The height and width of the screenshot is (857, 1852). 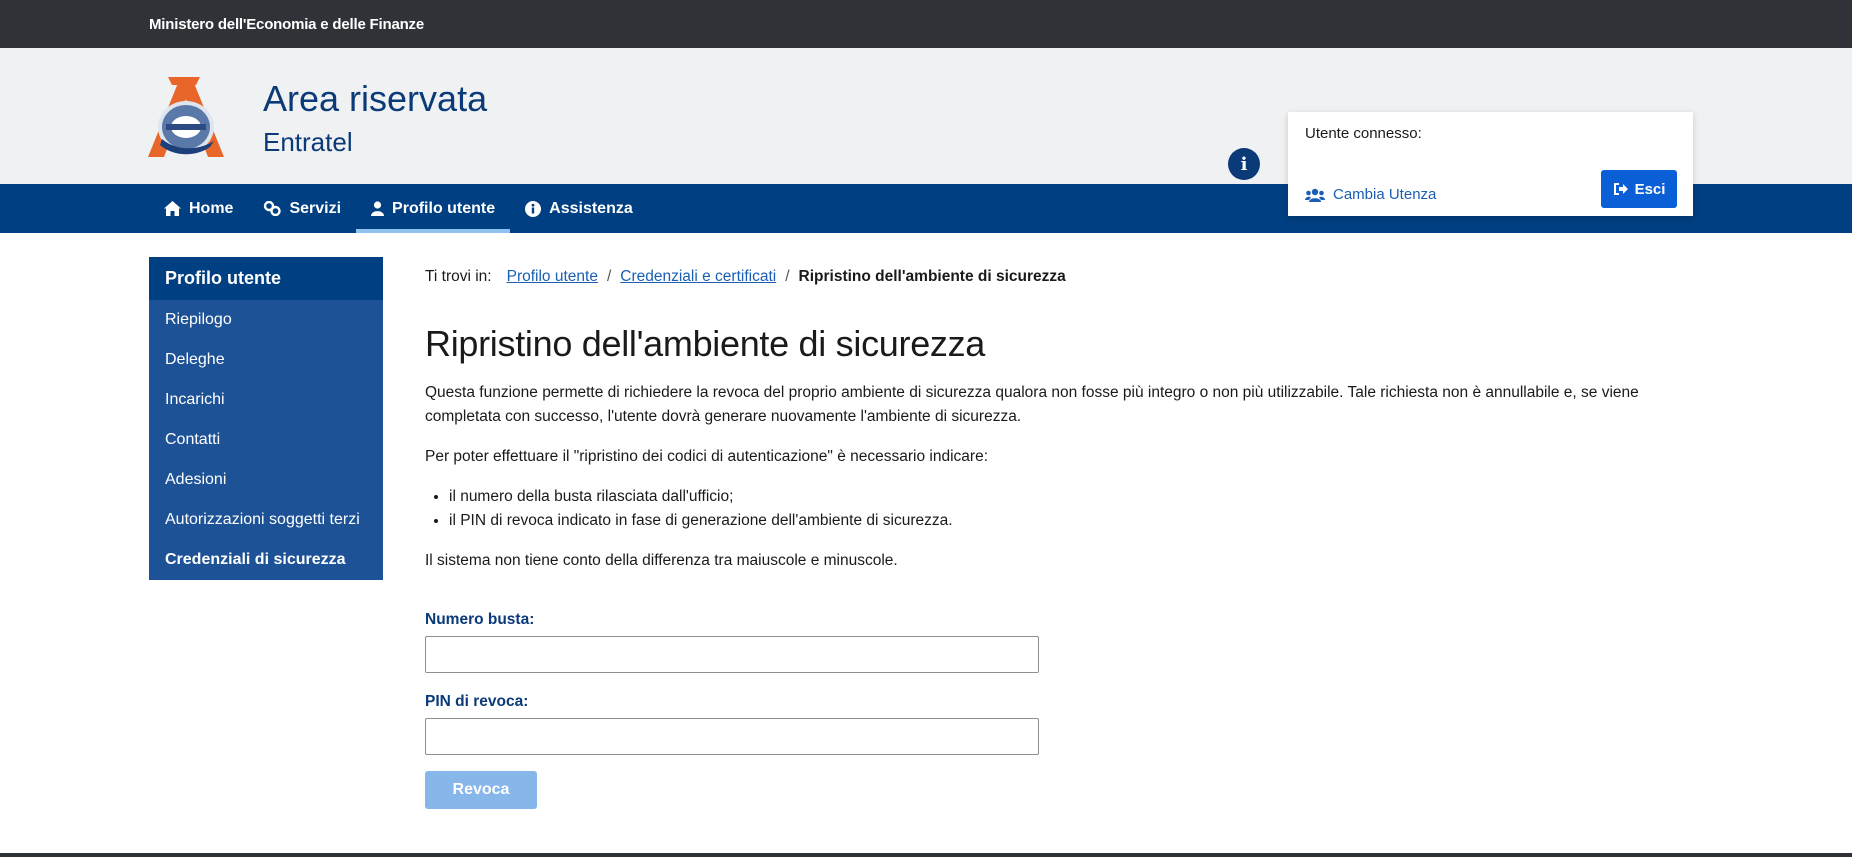 I want to click on pin-input, so click(x=732, y=736).